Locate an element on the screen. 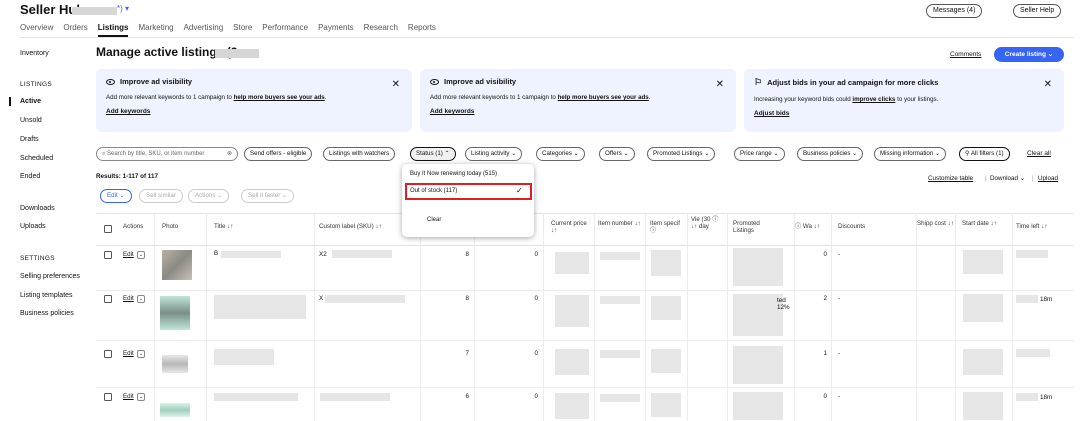 This screenshot has width=1080, height=421. status-option-buy-it-now: Buy It Now renewing today (515) is located at coordinates (453, 174).